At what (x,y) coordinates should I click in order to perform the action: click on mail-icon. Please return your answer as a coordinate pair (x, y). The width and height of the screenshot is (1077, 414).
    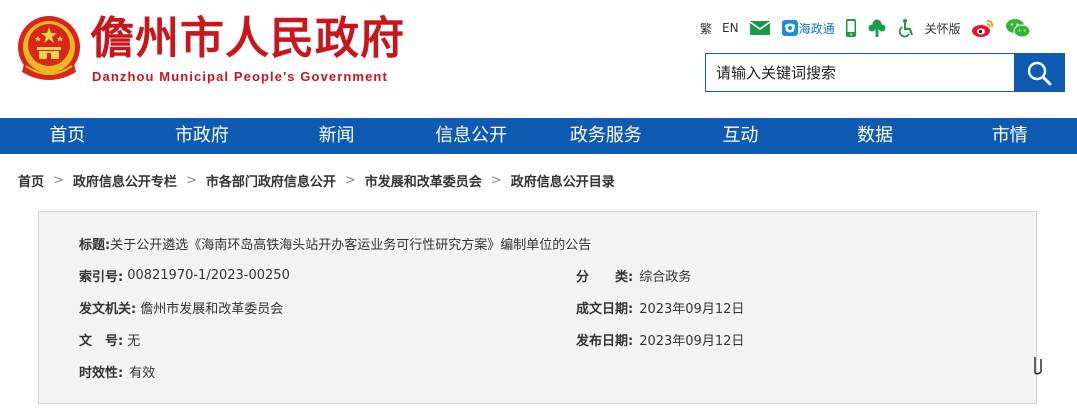
    Looking at the image, I should click on (760, 28).